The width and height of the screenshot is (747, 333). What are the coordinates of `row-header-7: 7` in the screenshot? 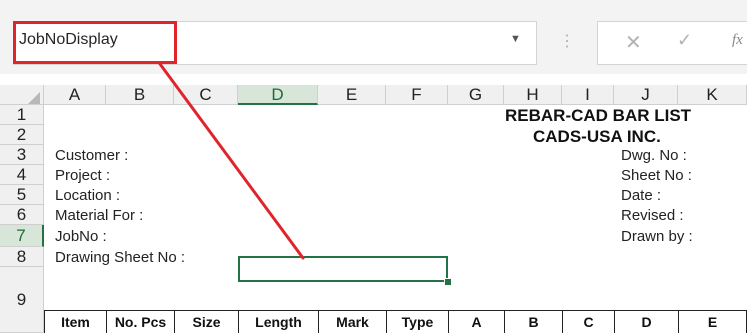 It's located at (22, 236).